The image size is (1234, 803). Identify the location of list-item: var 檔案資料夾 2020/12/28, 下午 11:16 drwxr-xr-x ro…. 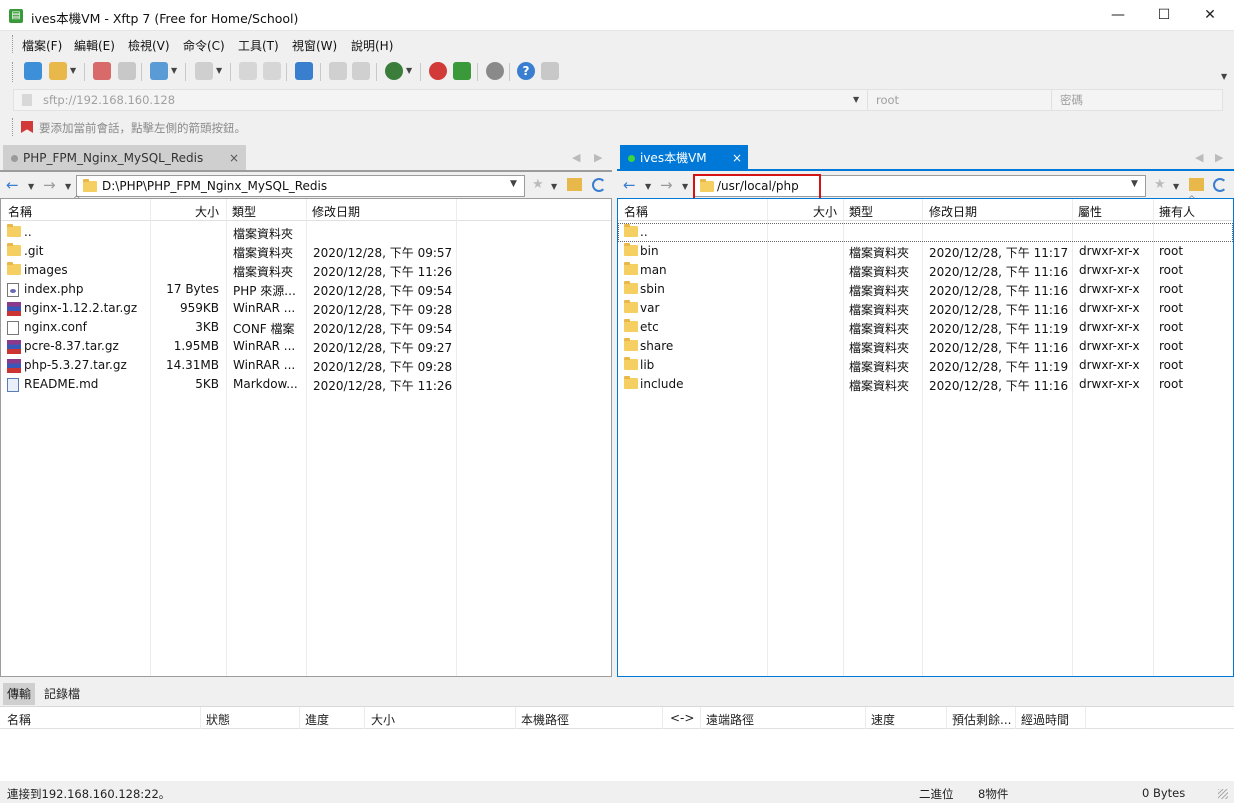
(925, 308).